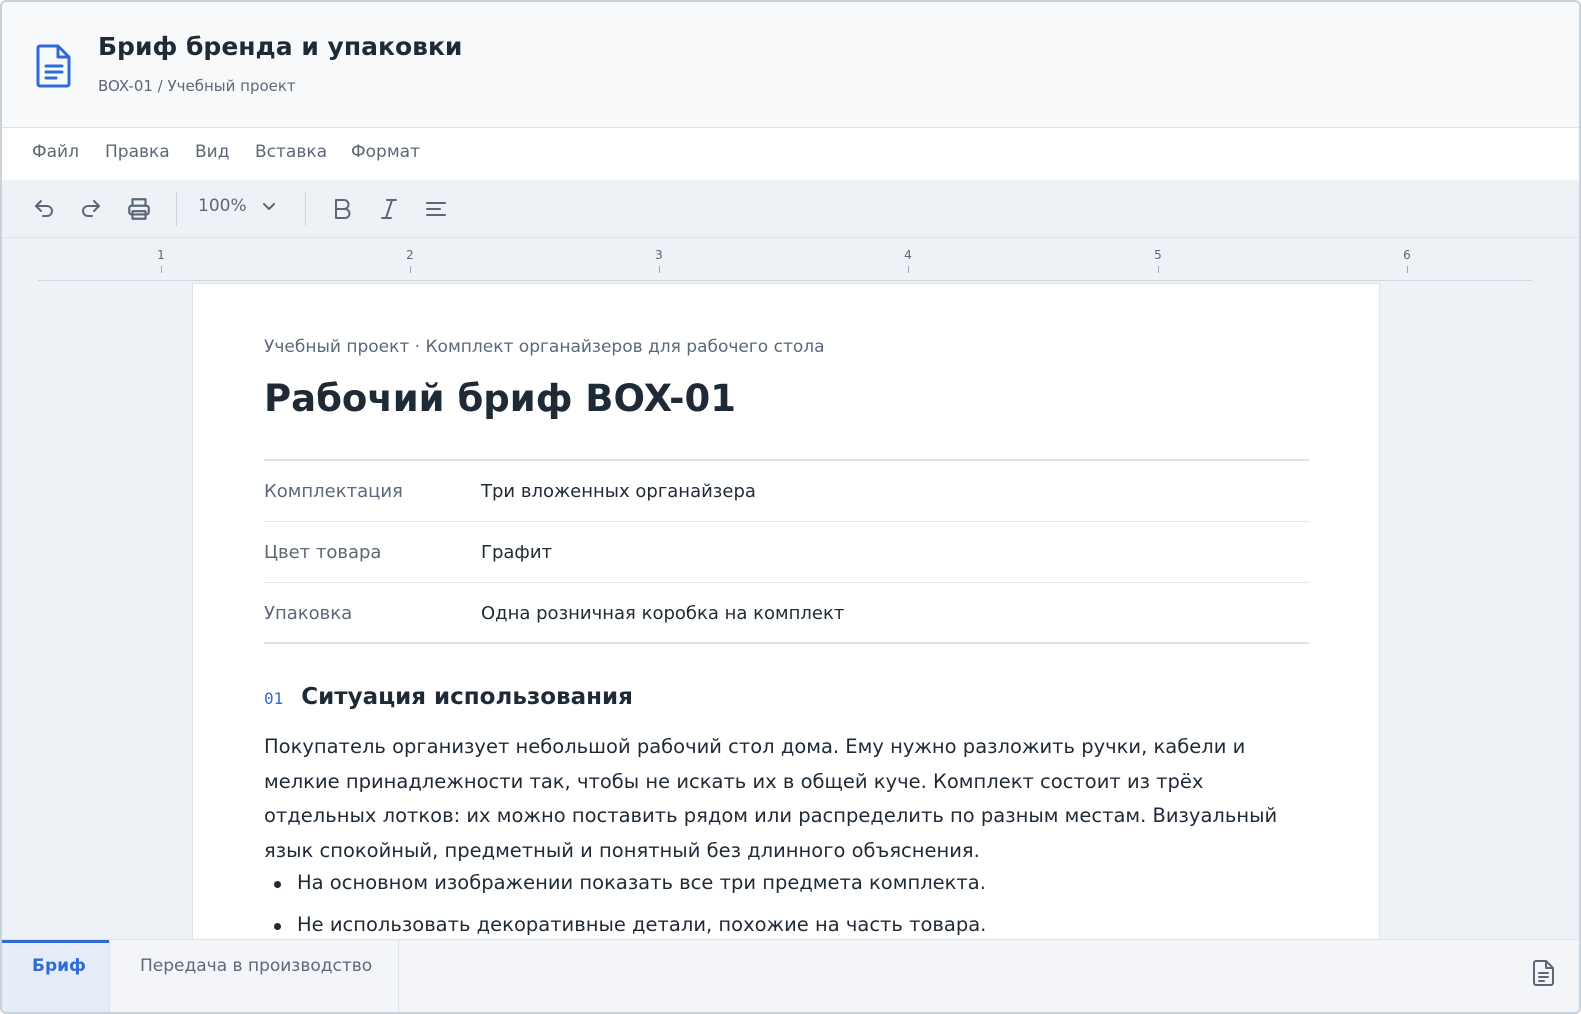  I want to click on ruler-number: 4, so click(908, 255).